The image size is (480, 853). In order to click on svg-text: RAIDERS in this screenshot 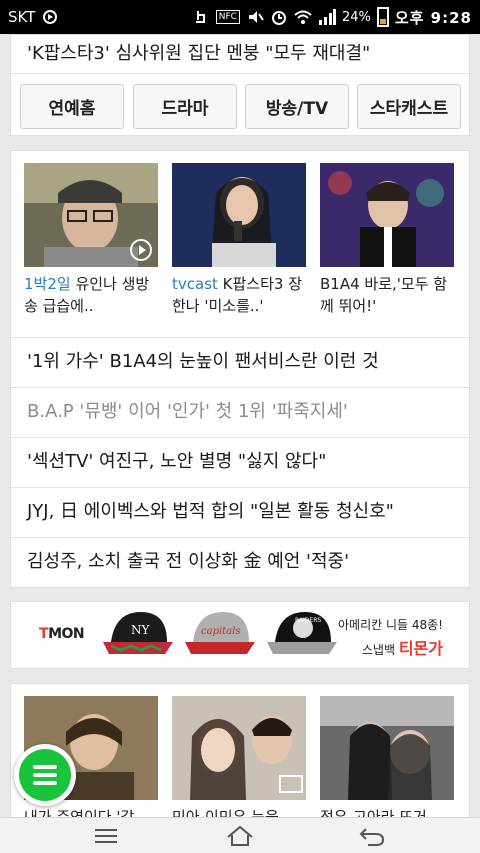, I will do `click(308, 620)`.